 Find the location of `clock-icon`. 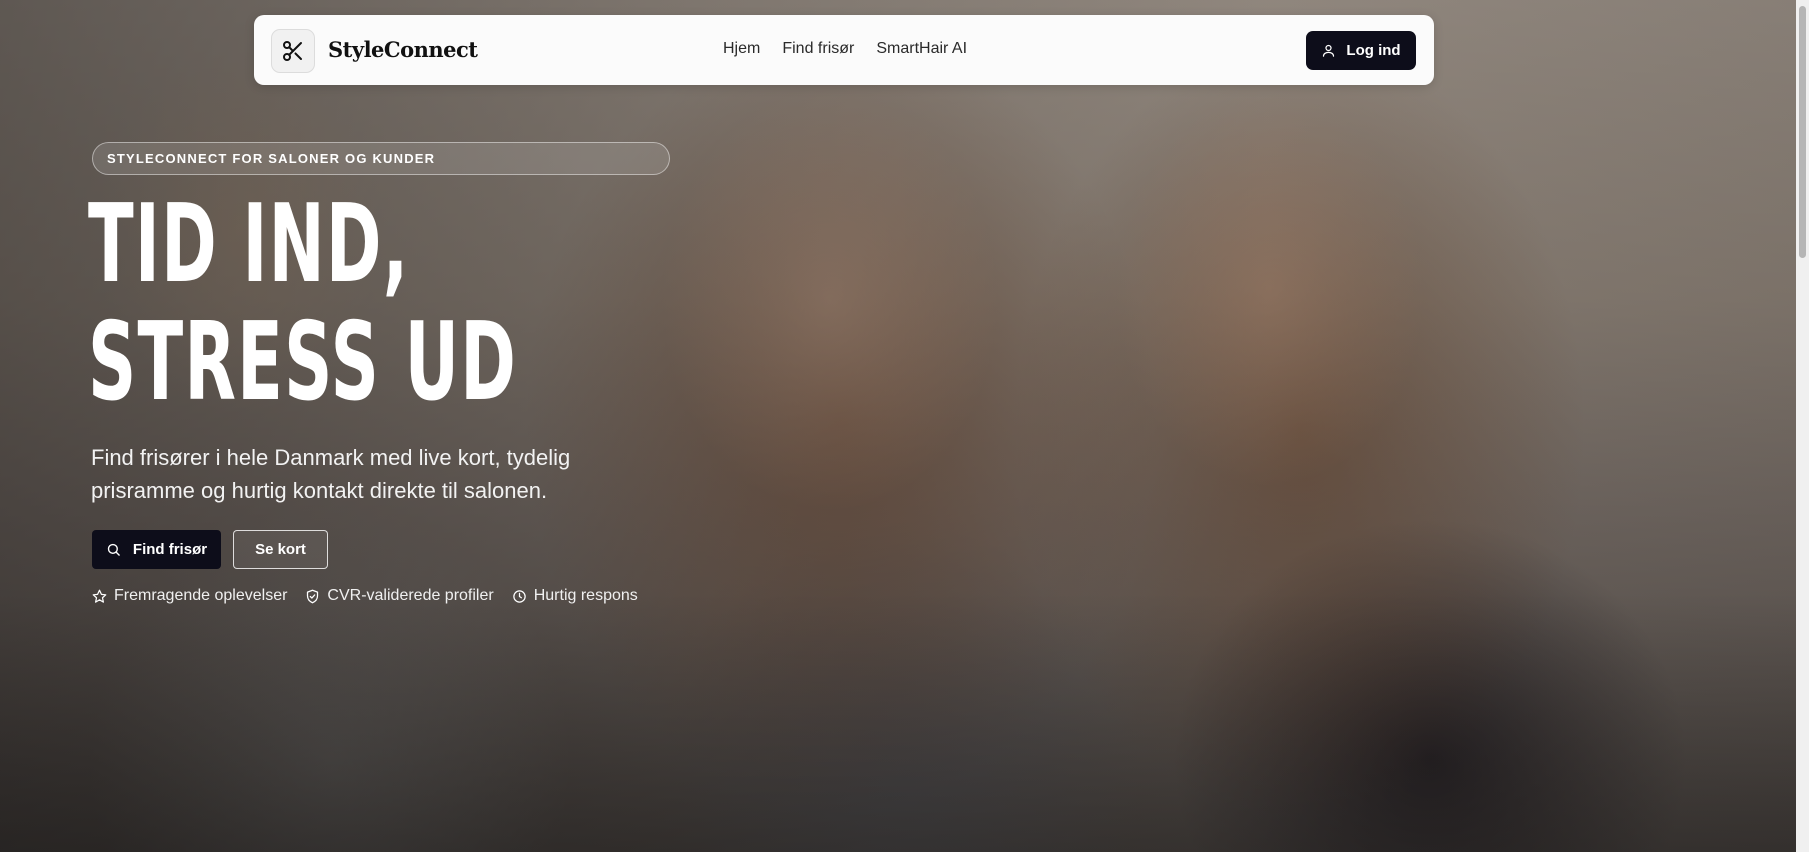

clock-icon is located at coordinates (519, 596).